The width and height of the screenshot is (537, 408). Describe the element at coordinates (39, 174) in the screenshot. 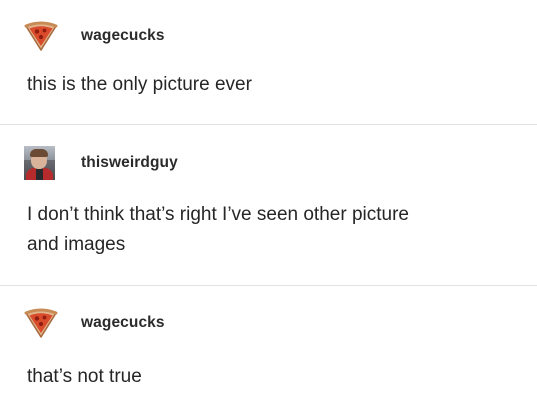

I see `photo-seat-strap` at that location.